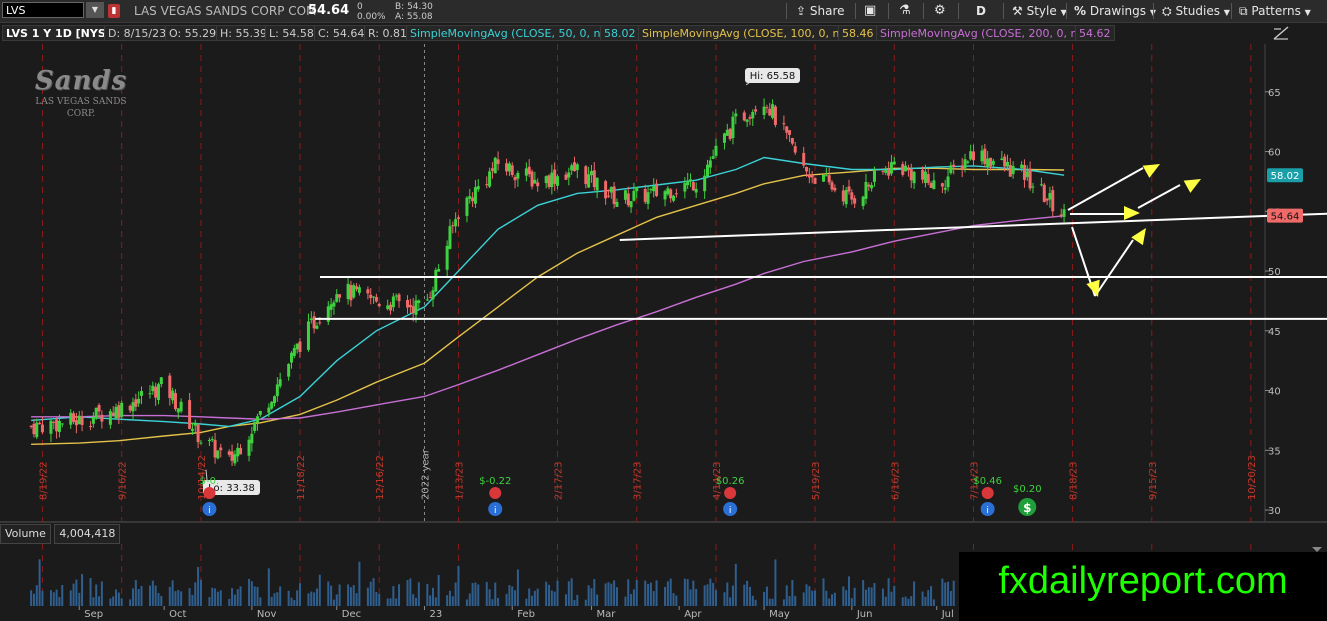 The height and width of the screenshot is (621, 1327). Describe the element at coordinates (820, 11) in the screenshot. I see `share-button: ⇪ Share` at that location.